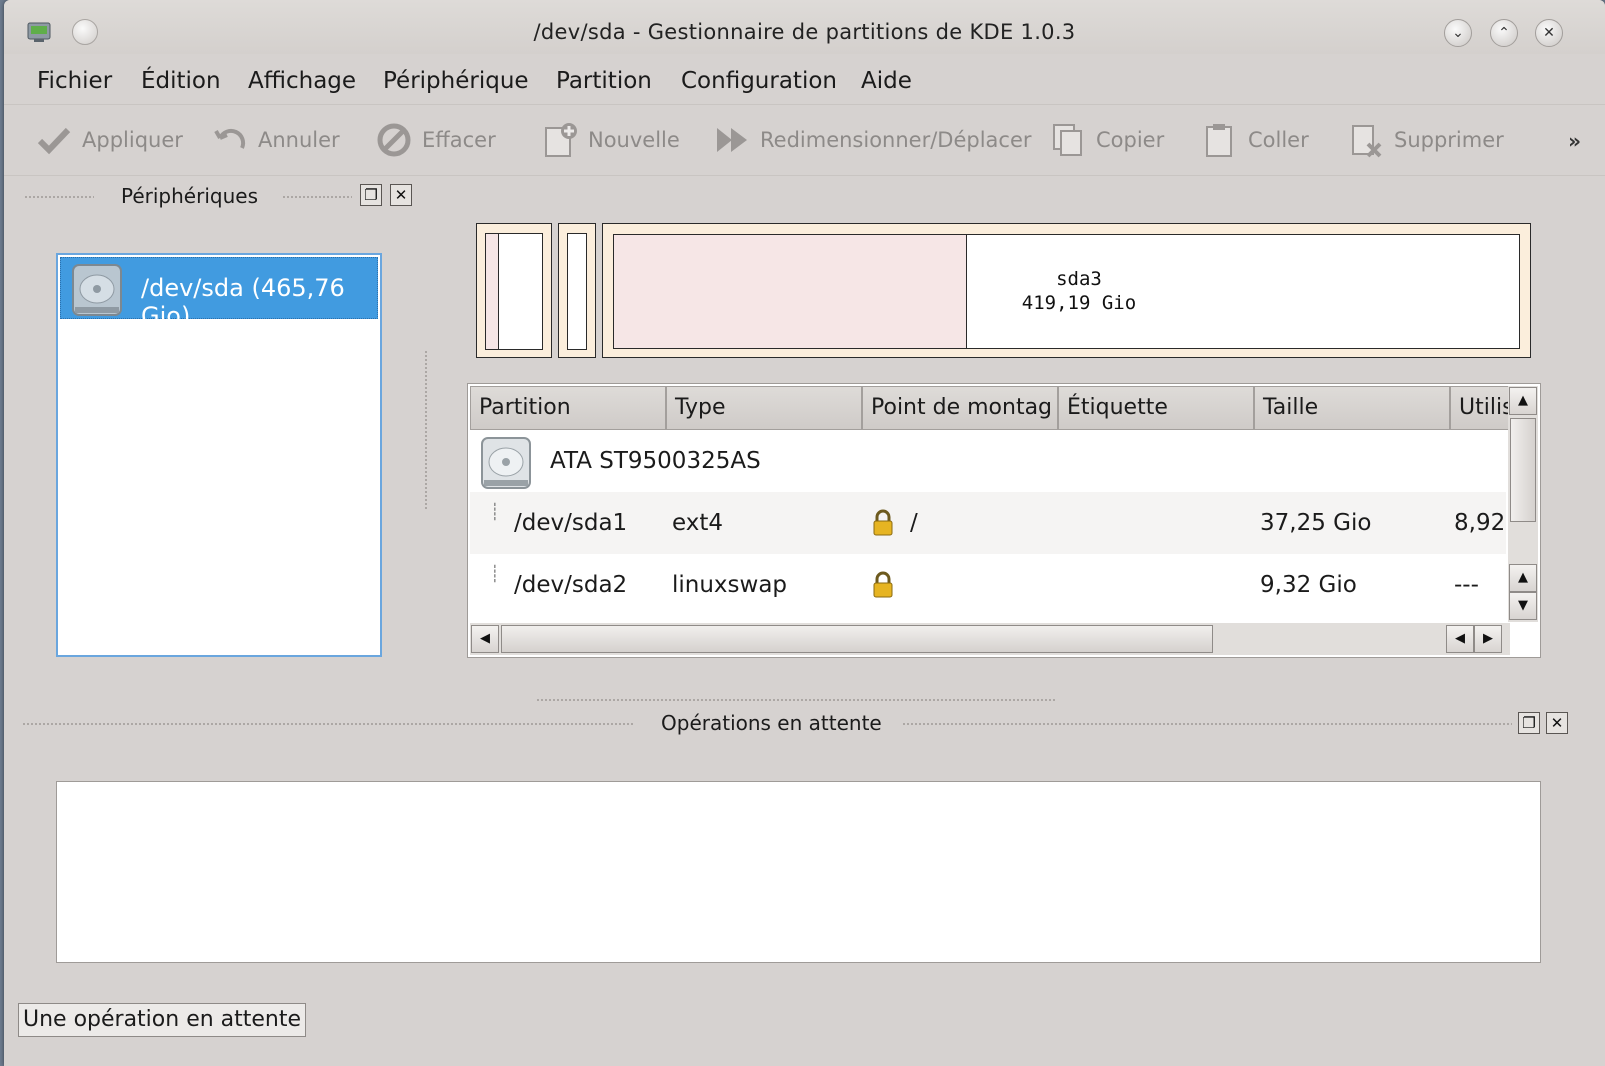 Image resolution: width=1605 pixels, height=1066 pixels. I want to click on apply-button: Appliquer, so click(109, 140).